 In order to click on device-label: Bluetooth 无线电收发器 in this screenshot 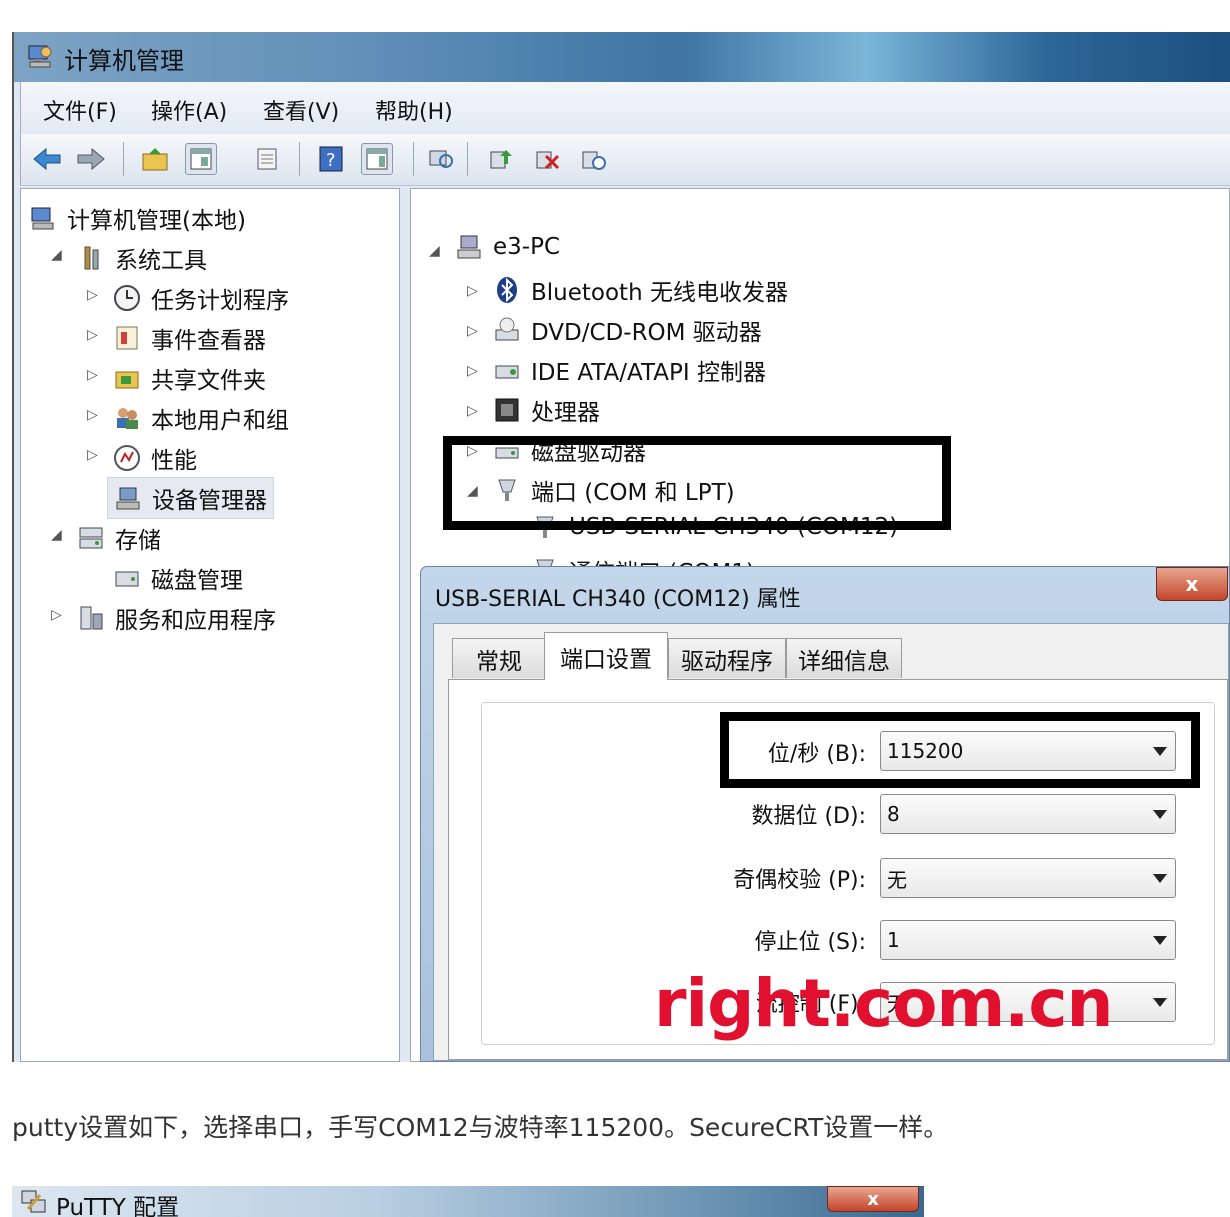, I will do `click(659, 293)`.